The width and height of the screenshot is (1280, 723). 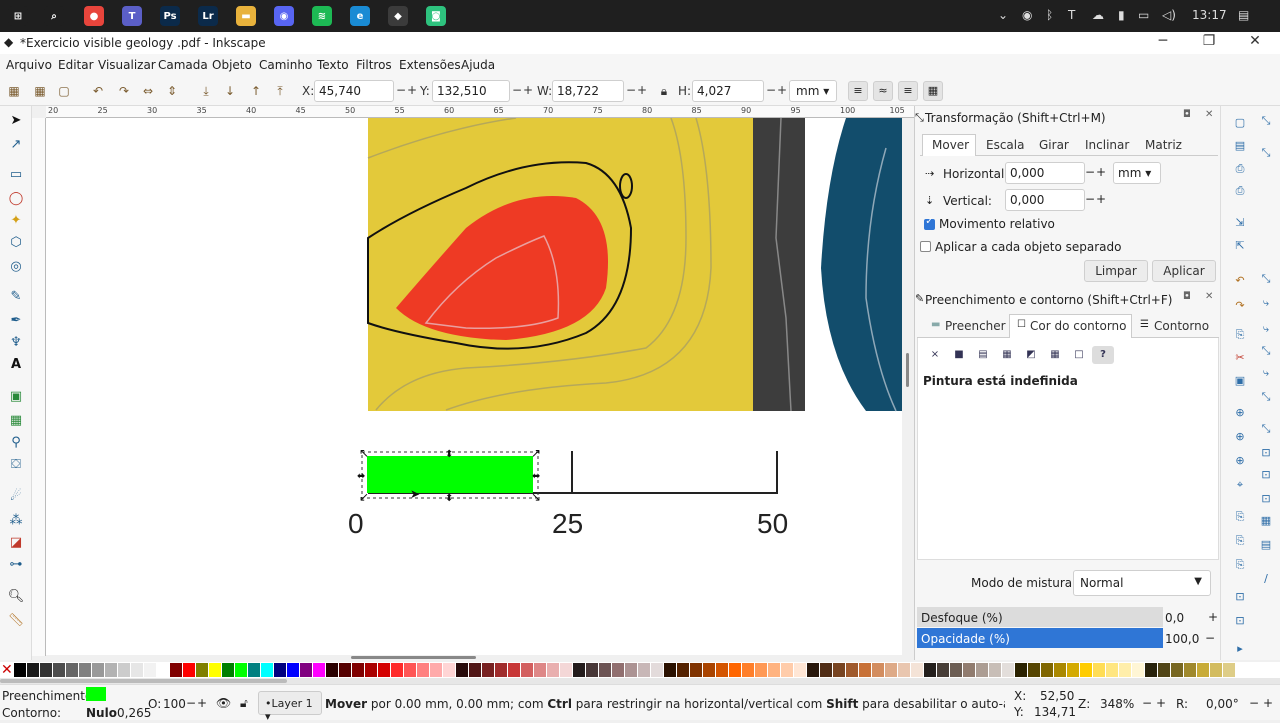 What do you see at coordinates (170, 16) in the screenshot?
I see `photoshop-icon: Ps` at bounding box center [170, 16].